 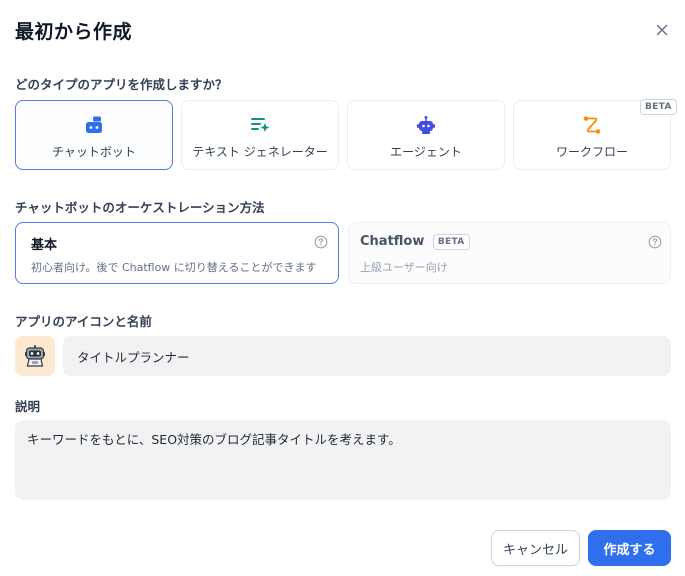 I want to click on dialog-title: 最初から作成, so click(x=74, y=32).